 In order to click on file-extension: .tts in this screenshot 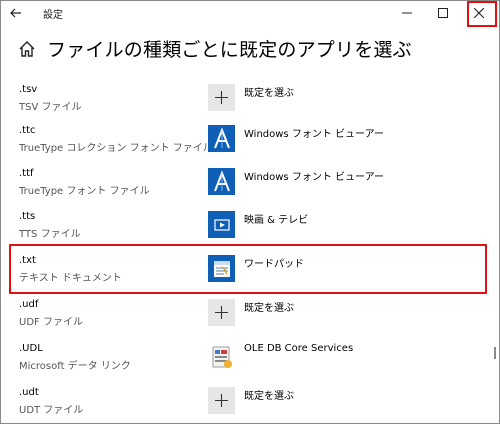, I will do `click(27, 216)`.